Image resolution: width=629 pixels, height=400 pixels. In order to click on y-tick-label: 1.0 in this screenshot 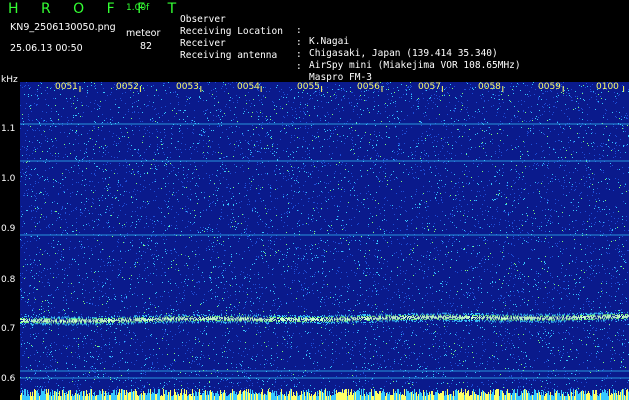, I will do `click(8, 179)`.